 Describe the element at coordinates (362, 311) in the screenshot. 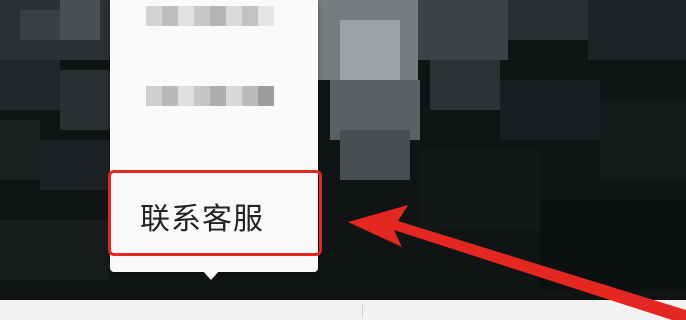

I see `toolbar-divider` at that location.